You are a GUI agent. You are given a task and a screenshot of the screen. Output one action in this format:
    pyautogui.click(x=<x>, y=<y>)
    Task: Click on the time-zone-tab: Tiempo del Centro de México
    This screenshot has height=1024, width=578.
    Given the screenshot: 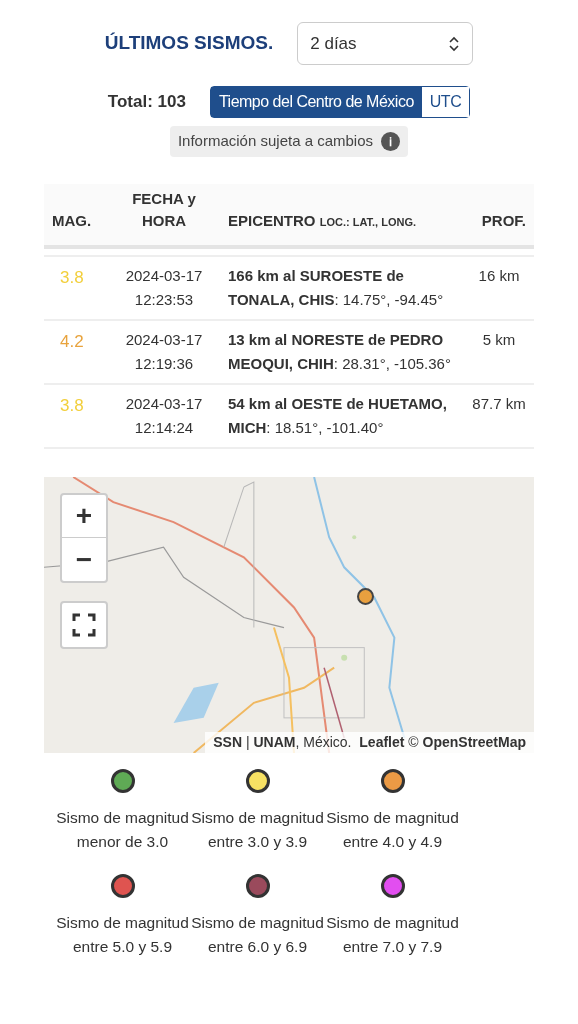 What is the action you would take?
    pyautogui.click(x=316, y=102)
    